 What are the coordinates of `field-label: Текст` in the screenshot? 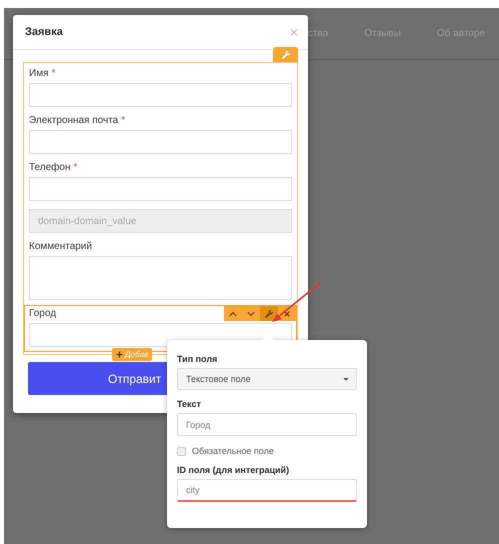 It's located at (189, 404).